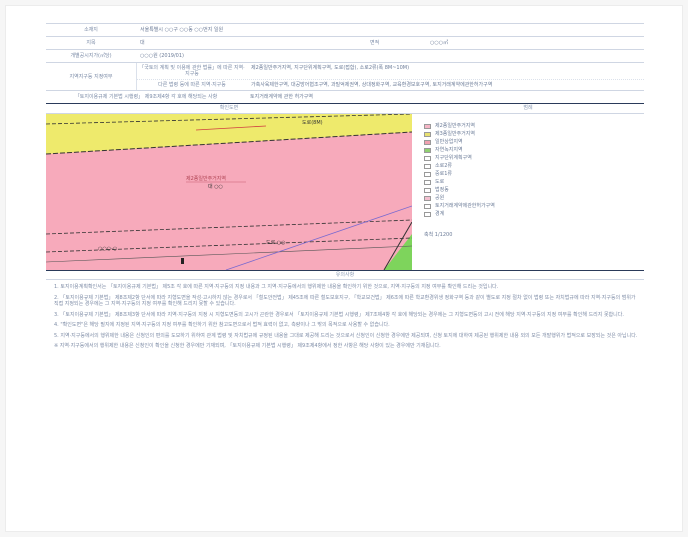 This screenshot has width=688, height=537. Describe the element at coordinates (440, 214) in the screenshot. I see `legend-label: 경계` at that location.